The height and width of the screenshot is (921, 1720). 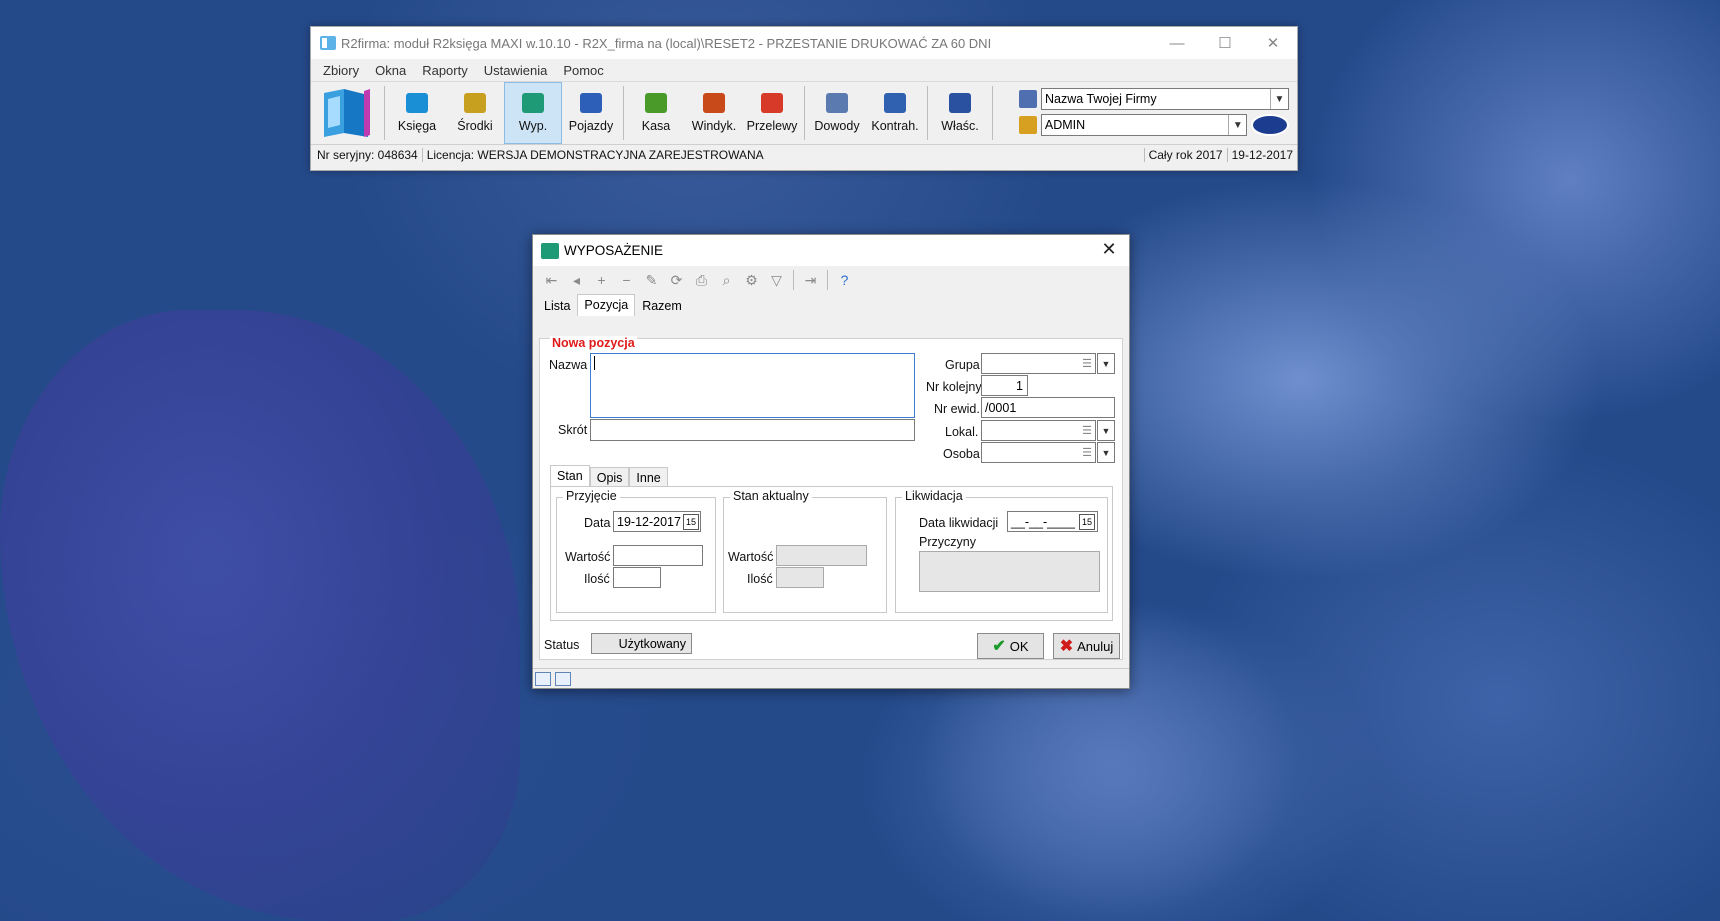 I want to click on toolbar-button-label: Wyp., so click(x=533, y=126).